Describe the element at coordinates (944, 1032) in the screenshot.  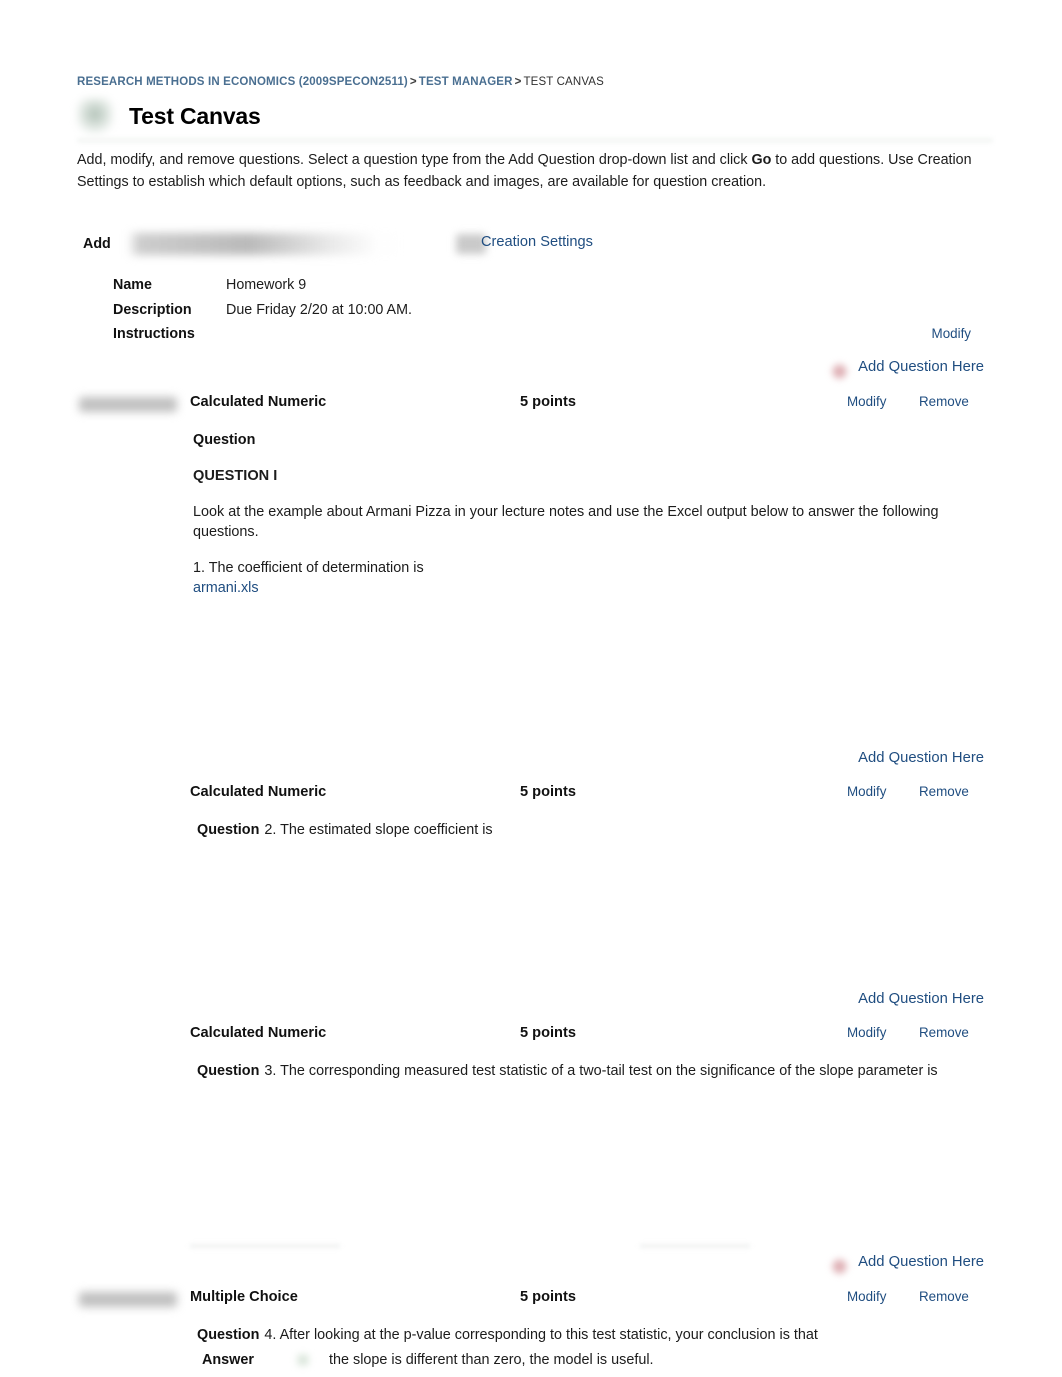
I see `remove-question-3-link: Remove` at that location.